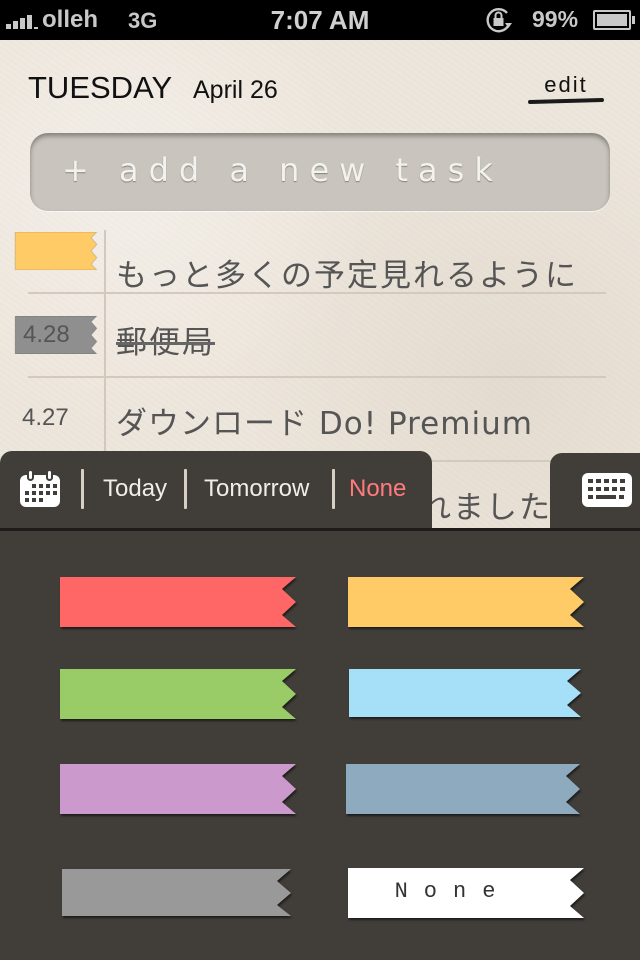 The width and height of the screenshot is (640, 960). What do you see at coordinates (347, 276) in the screenshot?
I see `task-title: もっと多くの予定見れるように` at bounding box center [347, 276].